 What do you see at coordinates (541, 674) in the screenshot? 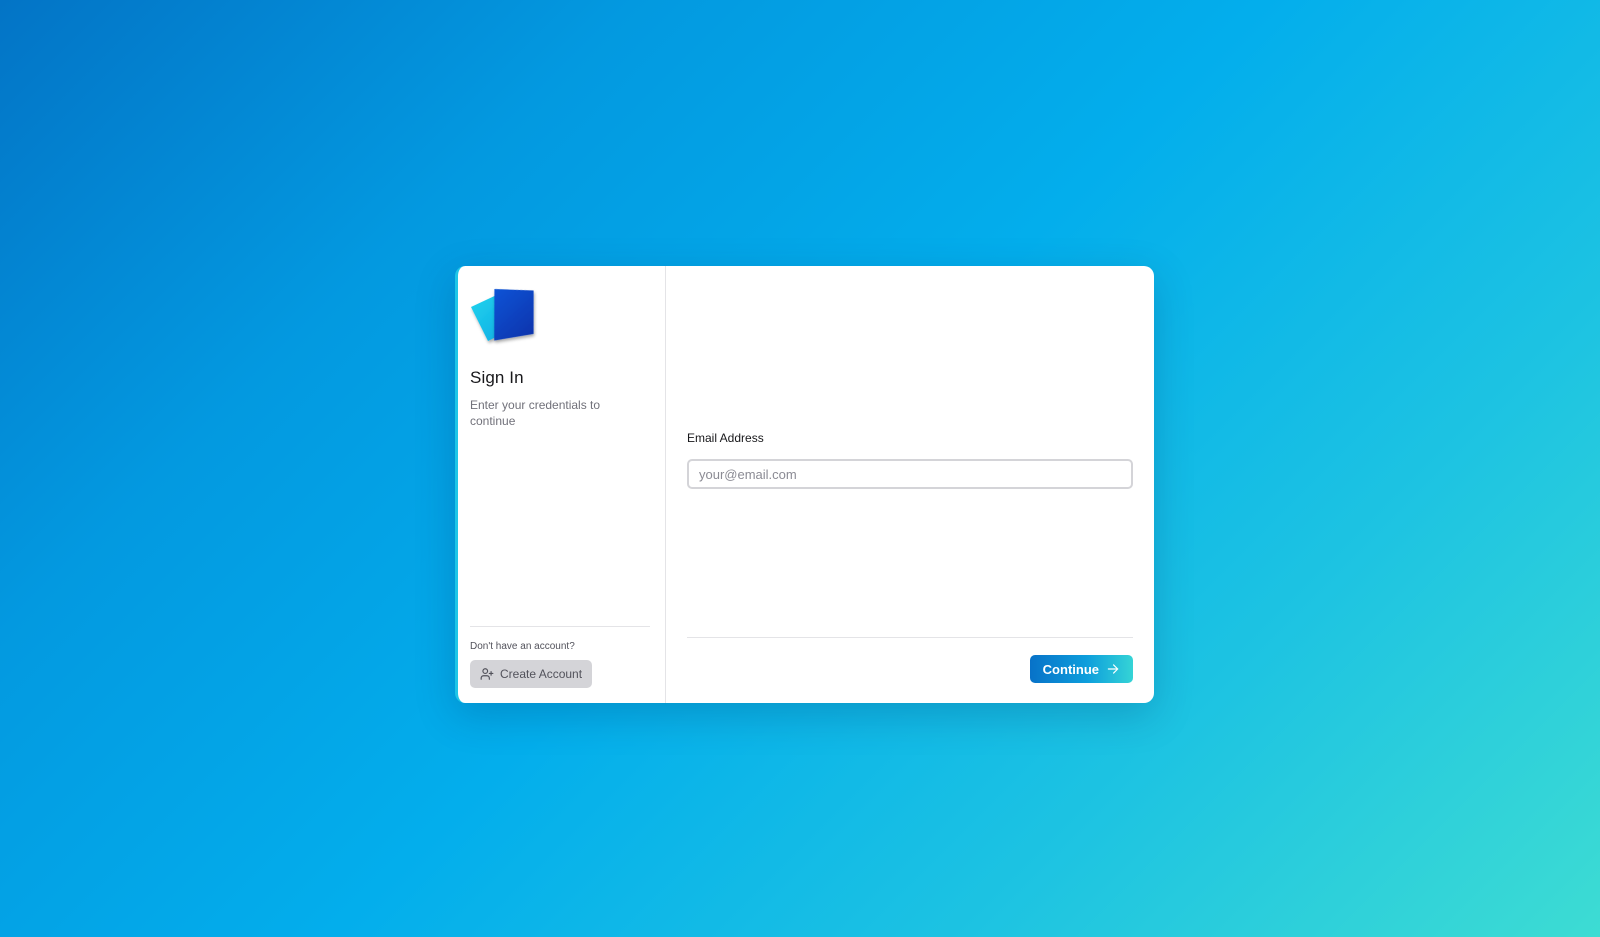
I see `create-account-label: Create Account` at bounding box center [541, 674].